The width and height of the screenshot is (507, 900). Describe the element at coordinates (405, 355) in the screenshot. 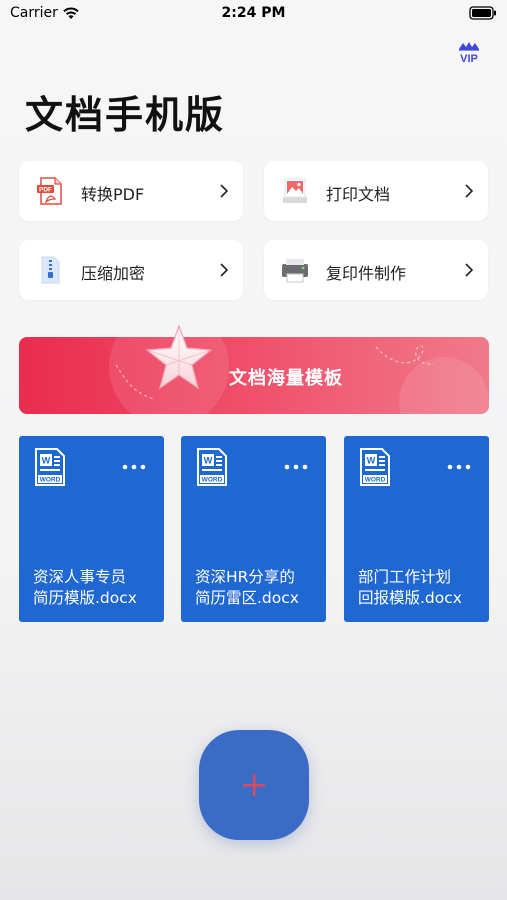

I see `banner-swirl-icon` at that location.